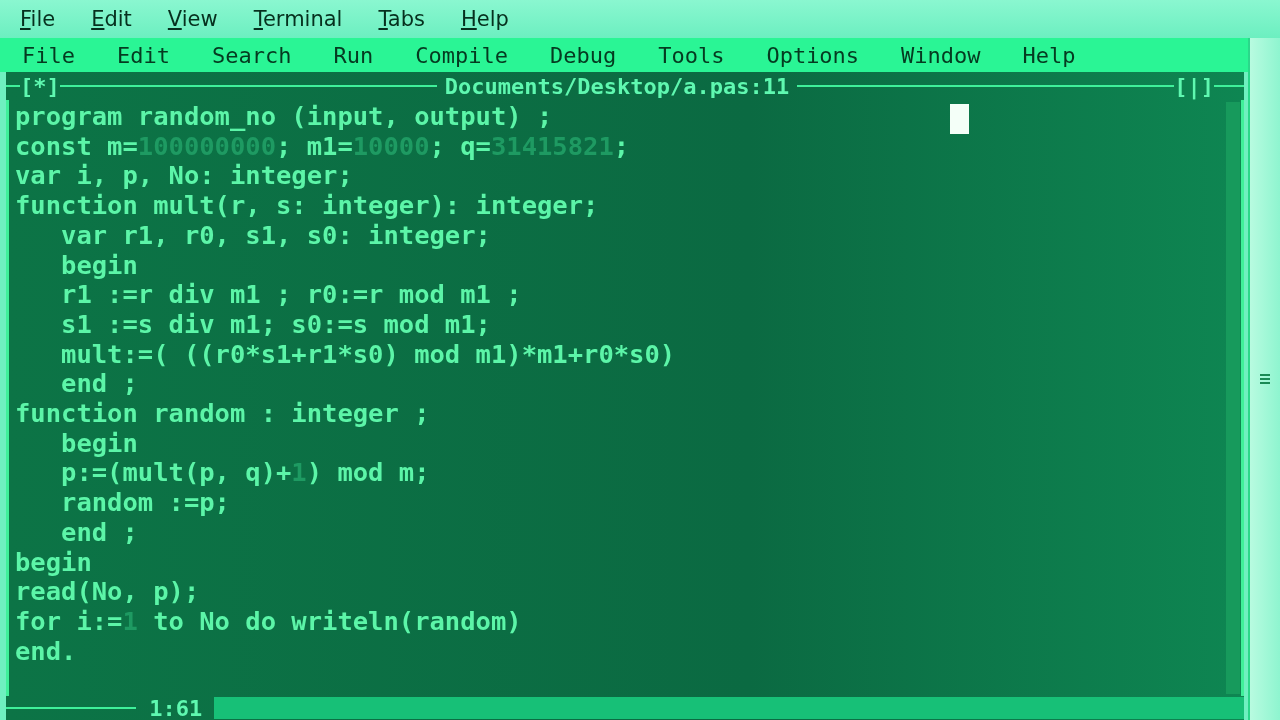 This screenshot has width=1280, height=720. I want to click on menu-item: Tabs, so click(401, 19).